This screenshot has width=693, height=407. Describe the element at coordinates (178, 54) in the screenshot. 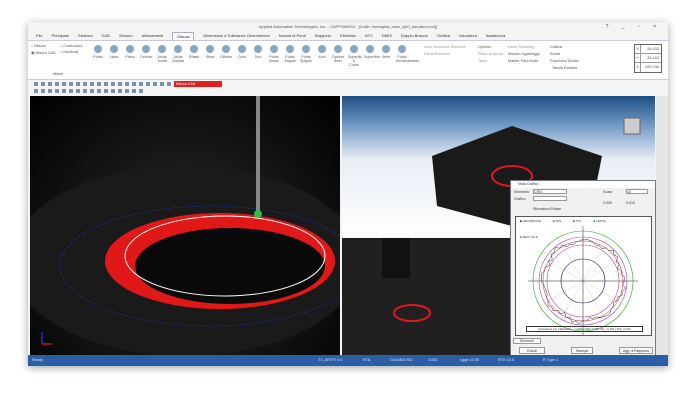

I see `tool-button: Asola Quadra` at that location.